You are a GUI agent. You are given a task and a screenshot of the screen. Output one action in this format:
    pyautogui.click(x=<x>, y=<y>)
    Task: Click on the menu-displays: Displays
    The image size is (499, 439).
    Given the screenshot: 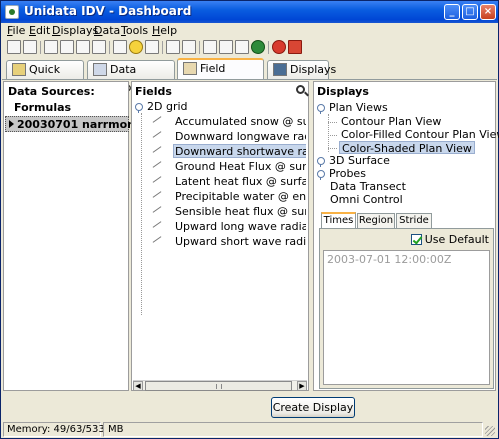 What is the action you would take?
    pyautogui.click(x=75, y=30)
    